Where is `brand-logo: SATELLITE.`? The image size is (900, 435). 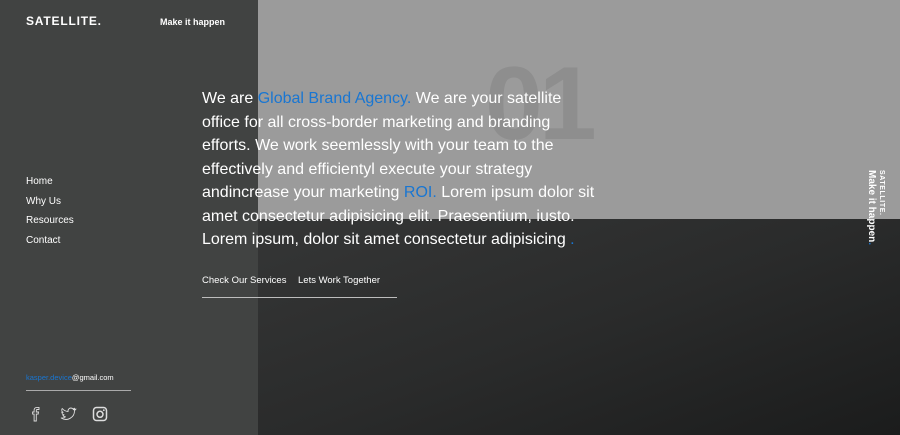 brand-logo: SATELLITE. is located at coordinates (64, 21).